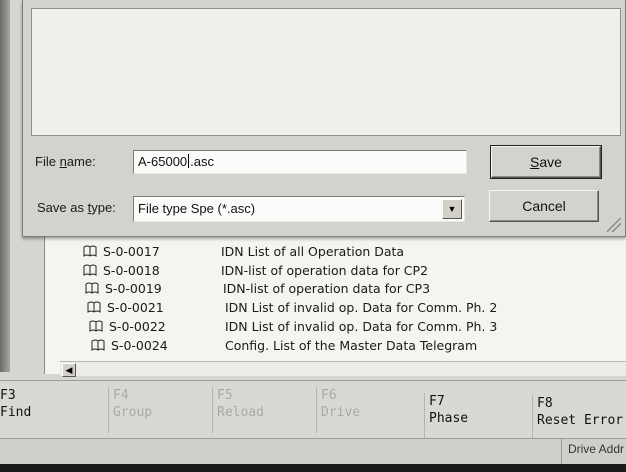 The width and height of the screenshot is (626, 472). What do you see at coordinates (329, 395) in the screenshot?
I see `fkey-number: F6` at bounding box center [329, 395].